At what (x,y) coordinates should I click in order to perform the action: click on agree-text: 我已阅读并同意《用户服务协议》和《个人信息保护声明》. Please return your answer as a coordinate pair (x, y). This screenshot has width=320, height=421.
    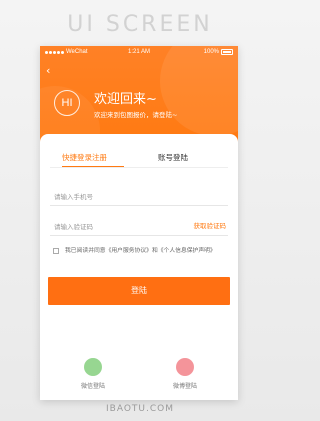
    Looking at the image, I should click on (140, 251).